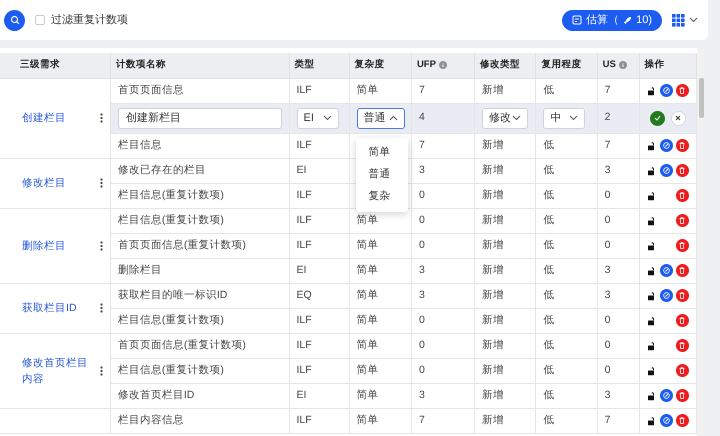  I want to click on column-header: 计数项名称, so click(141, 65).